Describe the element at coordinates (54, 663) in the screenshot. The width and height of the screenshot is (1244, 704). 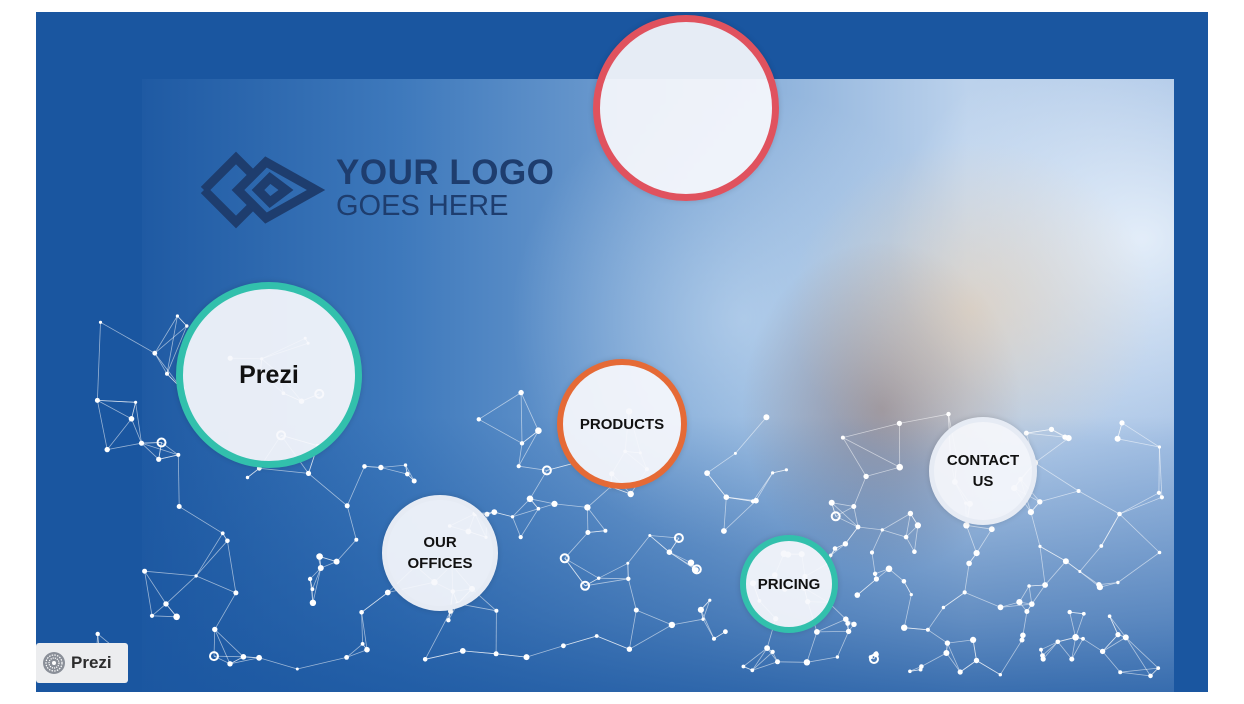
I see `prezi-logo-icon` at that location.